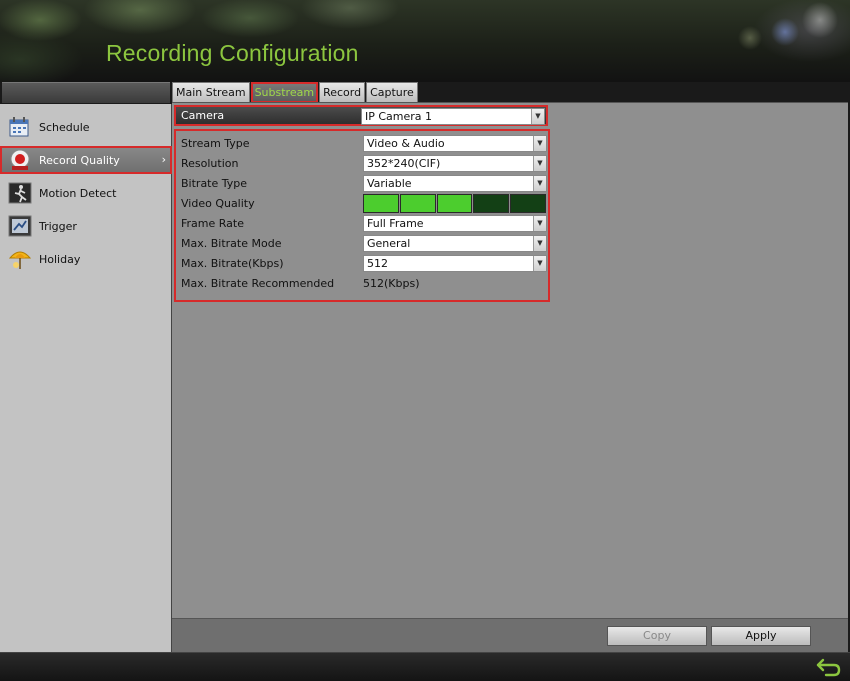  Describe the element at coordinates (163, 159) in the screenshot. I see `chevron-right-icon: ›` at that location.